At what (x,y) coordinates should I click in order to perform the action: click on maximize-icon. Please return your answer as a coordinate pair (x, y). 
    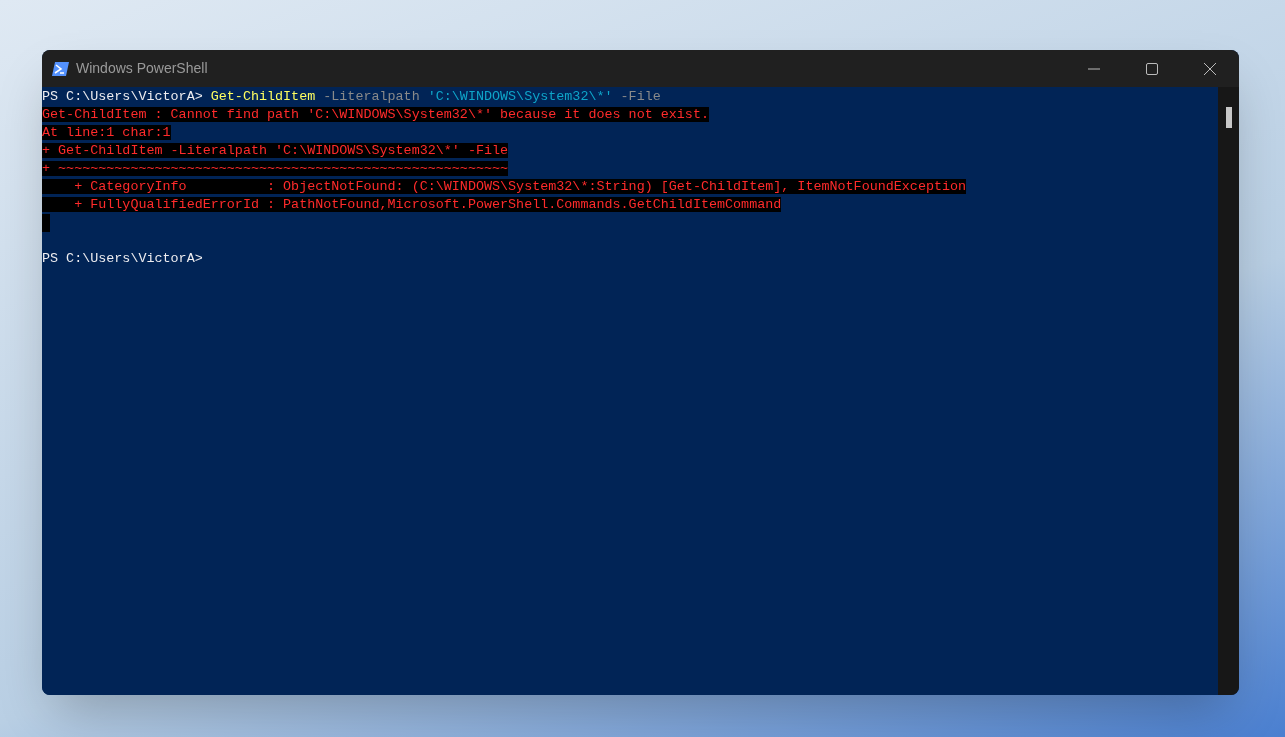
    Looking at the image, I should click on (1152, 68).